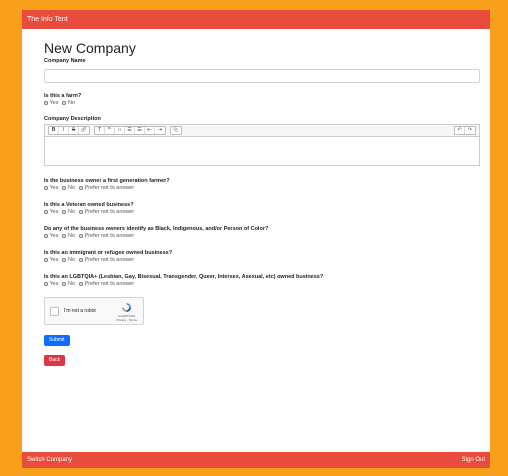  I want to click on link-icon: 🔗, so click(84, 130).